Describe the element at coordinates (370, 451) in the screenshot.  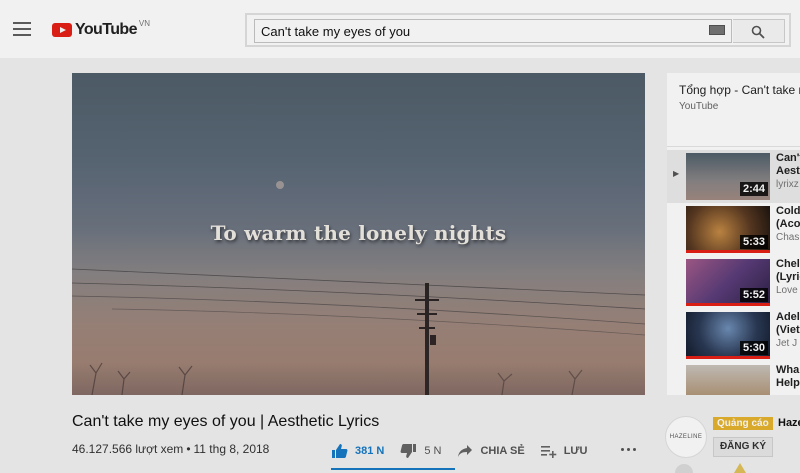
I see `like-count: 381 N` at that location.